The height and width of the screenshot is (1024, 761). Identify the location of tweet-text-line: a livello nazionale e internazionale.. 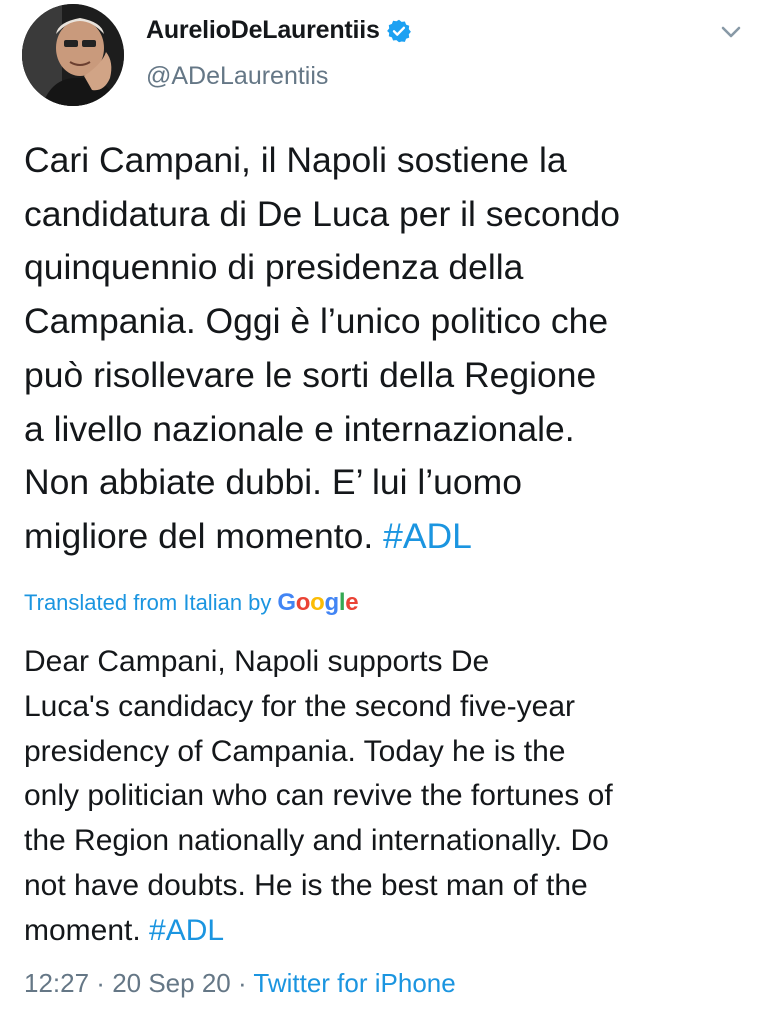
(299, 428).